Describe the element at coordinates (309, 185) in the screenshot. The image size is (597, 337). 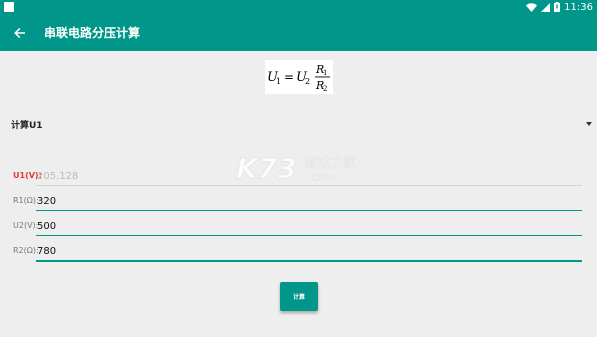
I see `u1-underline` at that location.